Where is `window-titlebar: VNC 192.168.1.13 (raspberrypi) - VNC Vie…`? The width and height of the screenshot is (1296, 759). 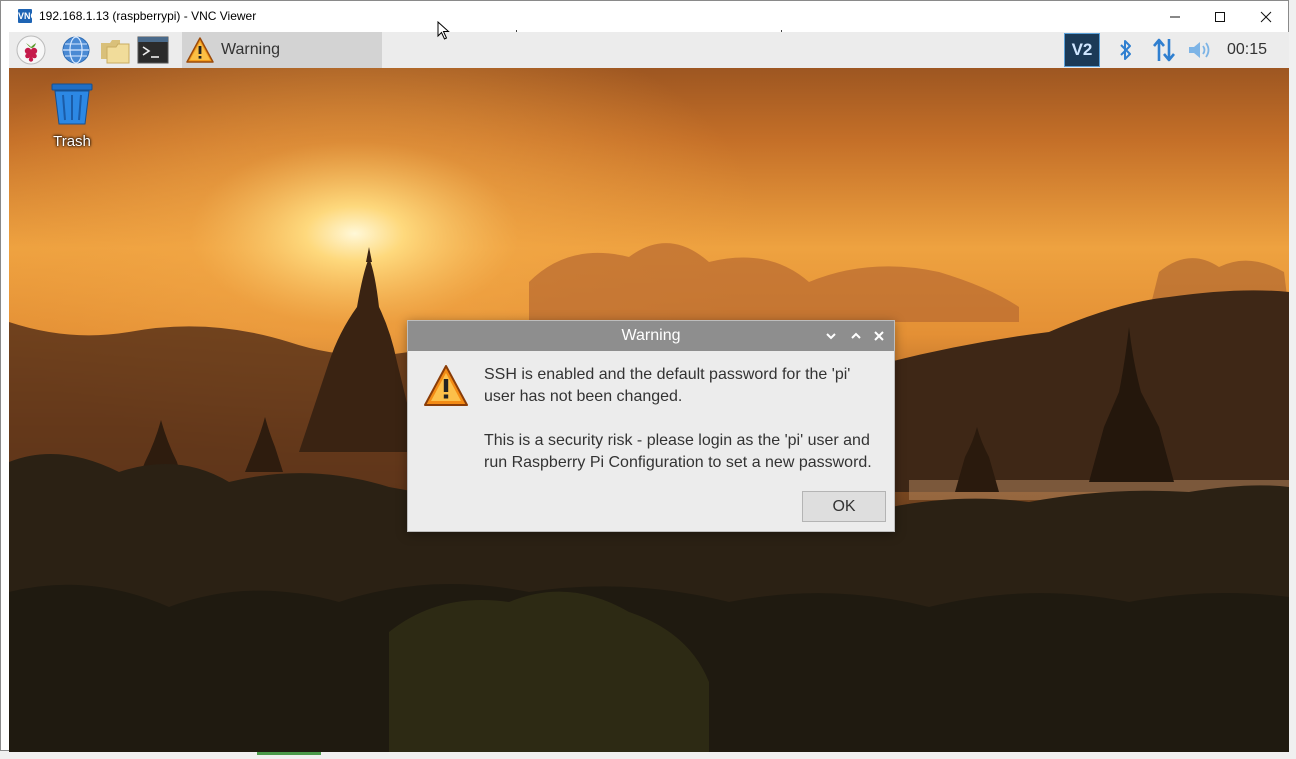 window-titlebar: VNC 192.168.1.13 (raspberrypi) - VNC Vie… is located at coordinates (644, 16).